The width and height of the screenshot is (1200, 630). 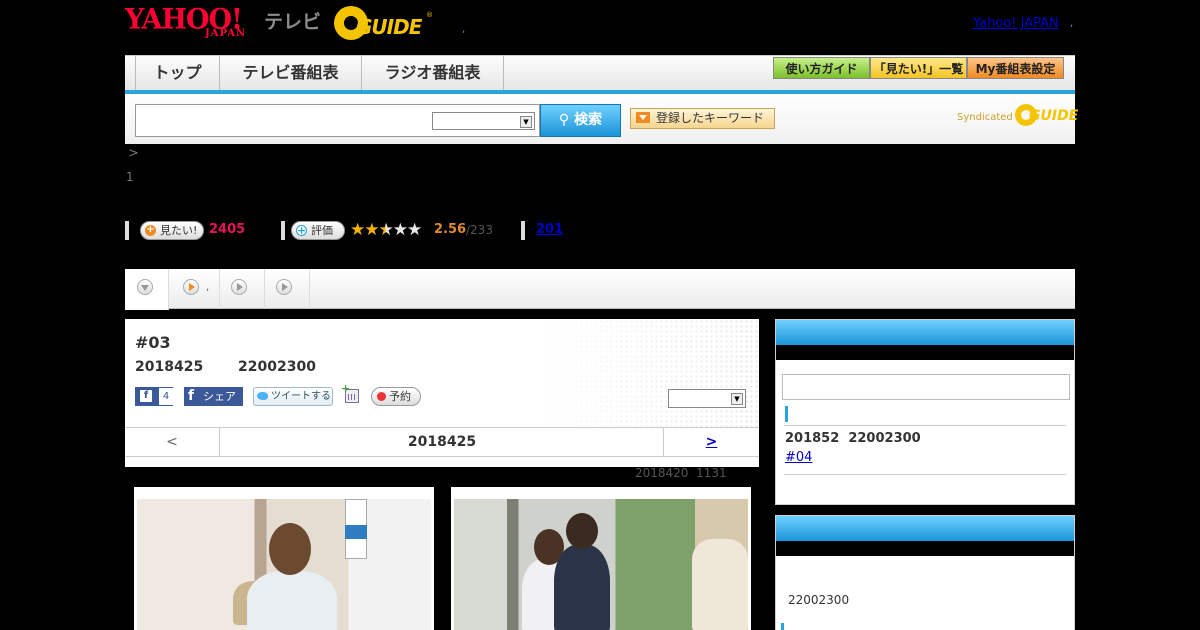 I want to click on syndicated-gguide-logo: Syndicated GUIDE, so click(x=1017, y=116).